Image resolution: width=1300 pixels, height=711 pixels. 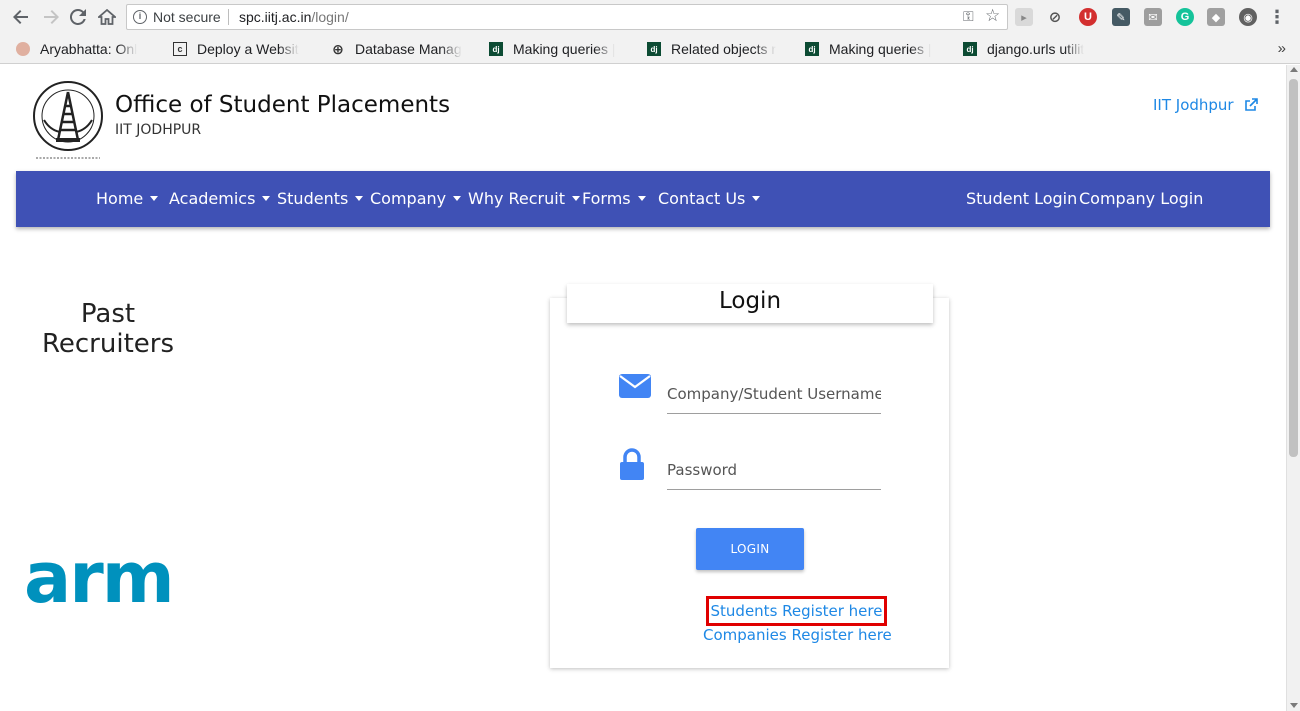 I want to click on nav-company: Company, so click(x=416, y=199).